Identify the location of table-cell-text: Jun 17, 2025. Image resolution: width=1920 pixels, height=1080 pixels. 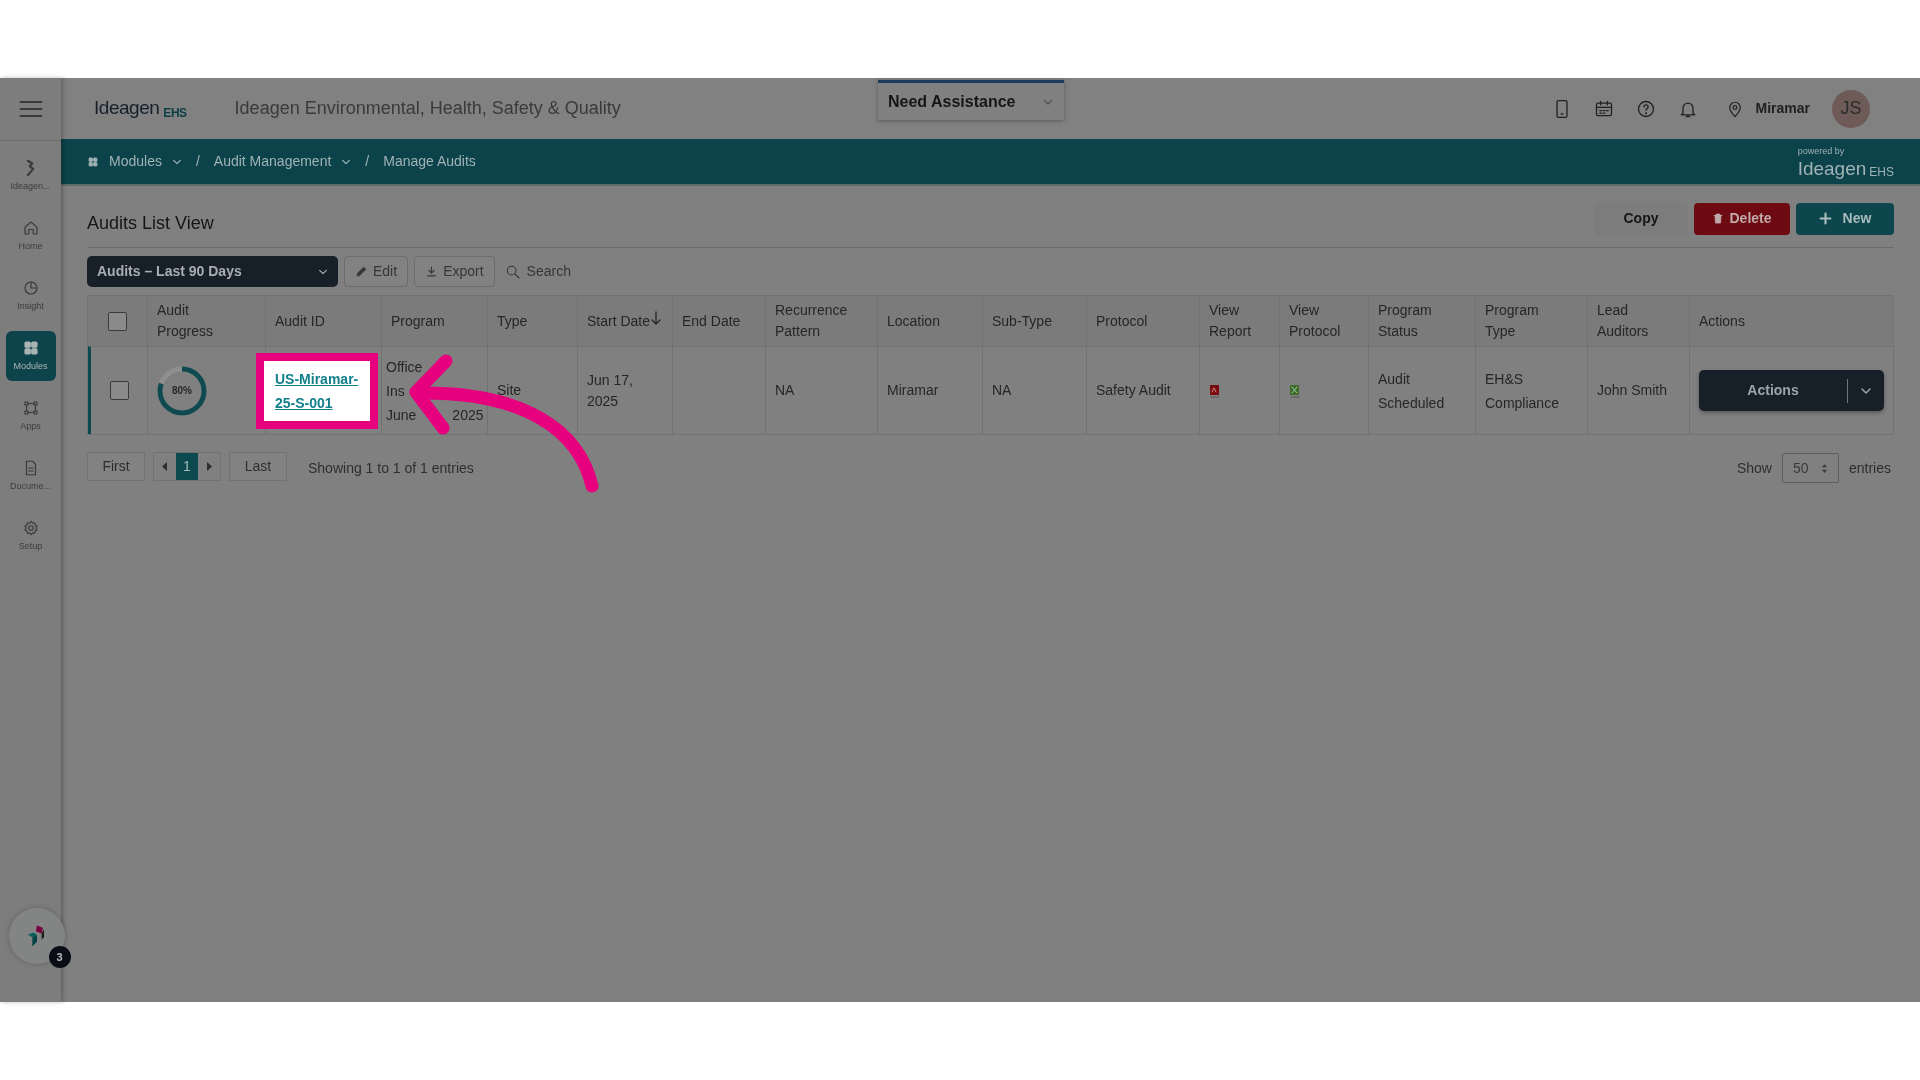
(610, 390).